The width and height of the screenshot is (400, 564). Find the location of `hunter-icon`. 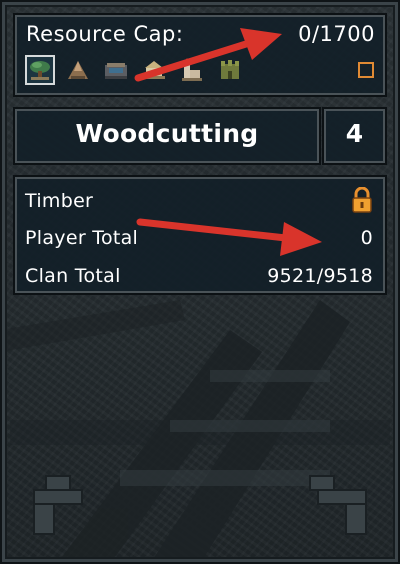

hunter-icon is located at coordinates (192, 70).